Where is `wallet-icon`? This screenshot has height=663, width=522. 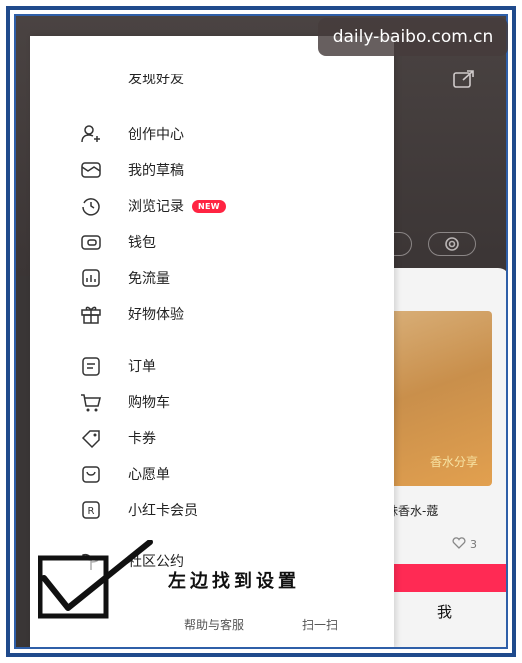
wallet-icon is located at coordinates (91, 242).